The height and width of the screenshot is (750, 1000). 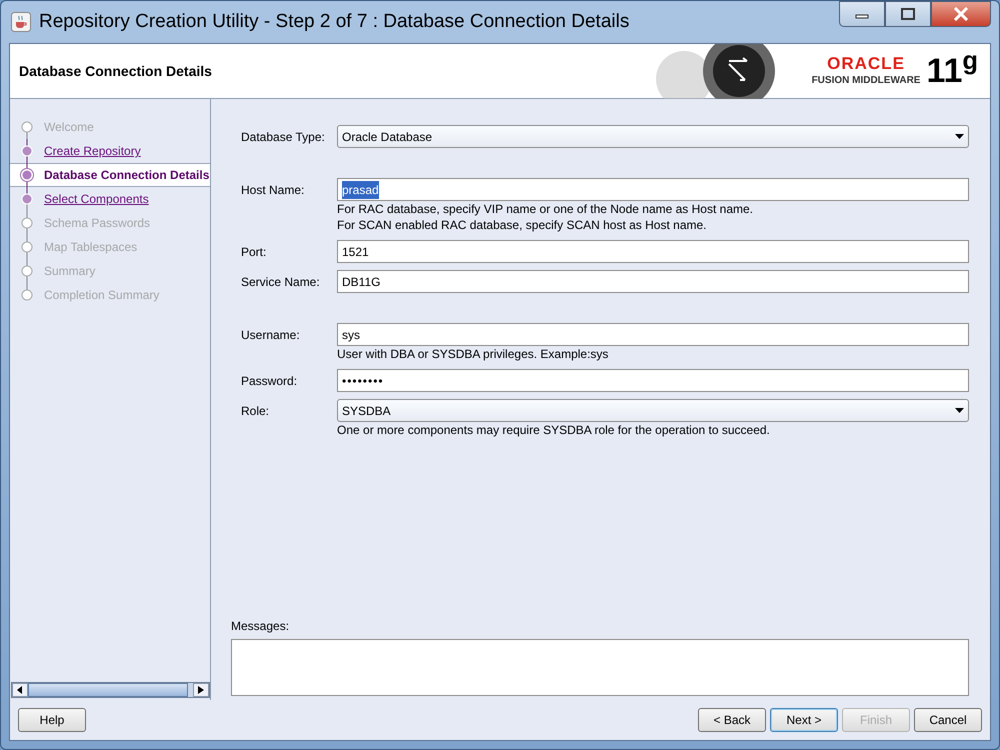 What do you see at coordinates (653, 334) in the screenshot?
I see `input-field: sys` at bounding box center [653, 334].